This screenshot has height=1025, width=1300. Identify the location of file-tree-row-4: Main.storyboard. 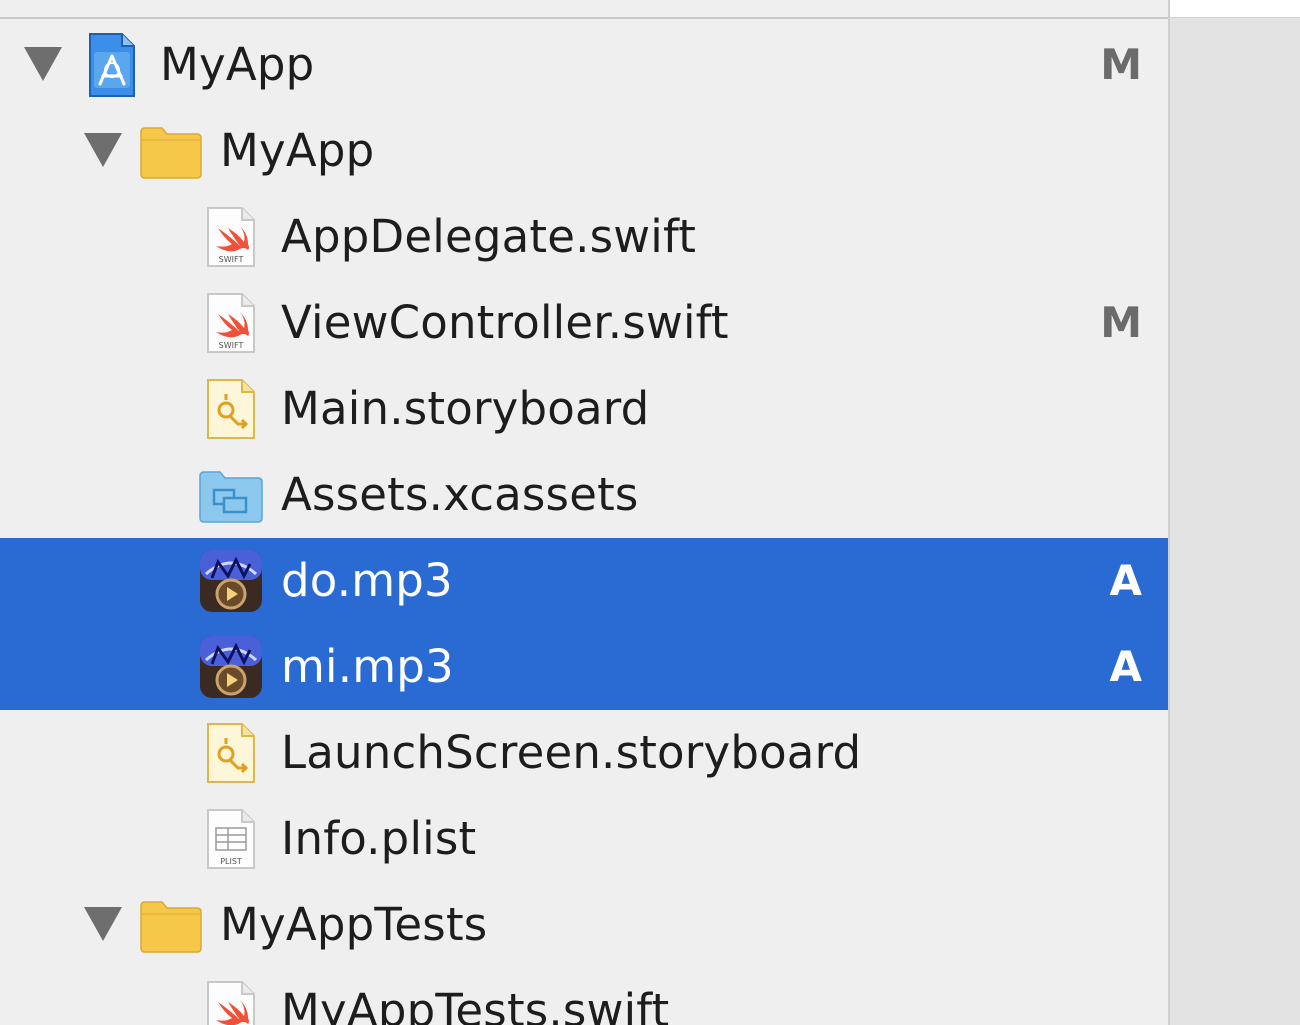
(584, 409).